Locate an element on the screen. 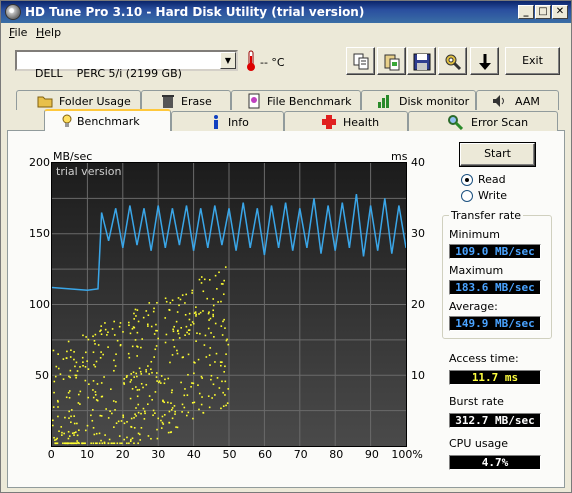  tab-health: Health is located at coordinates (346, 121).